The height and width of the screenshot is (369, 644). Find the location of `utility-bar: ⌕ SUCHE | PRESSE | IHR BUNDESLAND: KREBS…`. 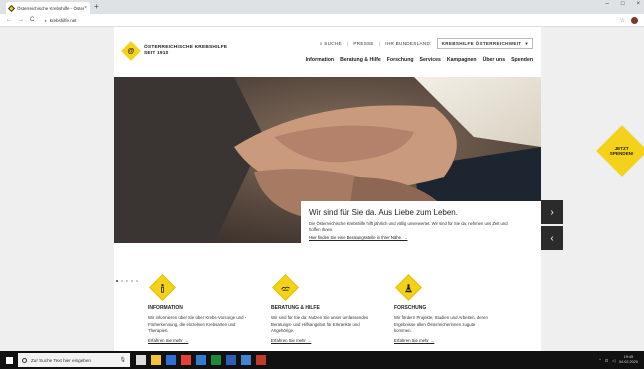

utility-bar: ⌕ SUCHE | PRESSE | IHR BUNDESLAND: KREBS… is located at coordinates (426, 43).